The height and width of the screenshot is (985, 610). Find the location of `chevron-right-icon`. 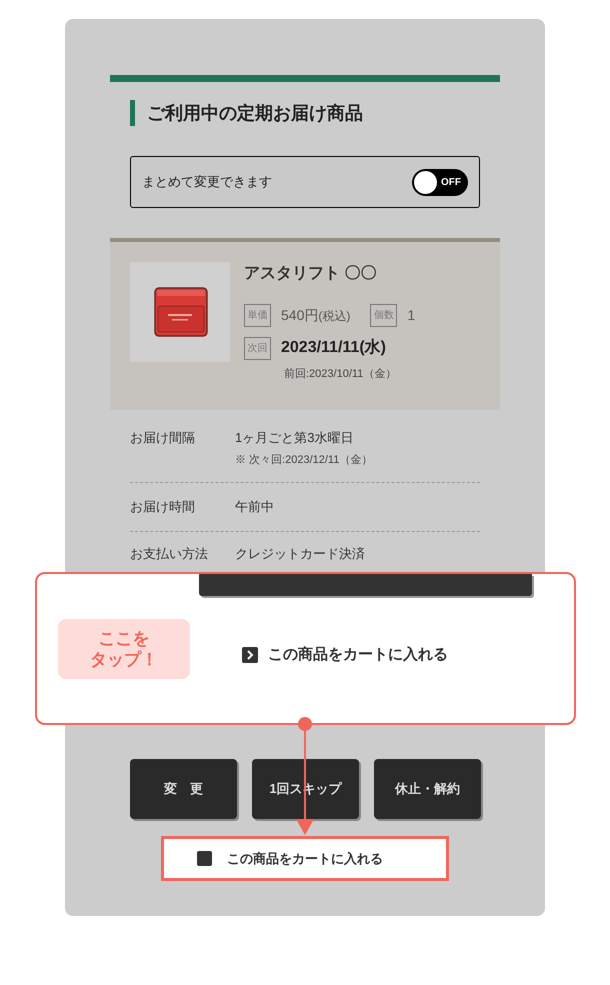

chevron-right-icon is located at coordinates (250, 655).